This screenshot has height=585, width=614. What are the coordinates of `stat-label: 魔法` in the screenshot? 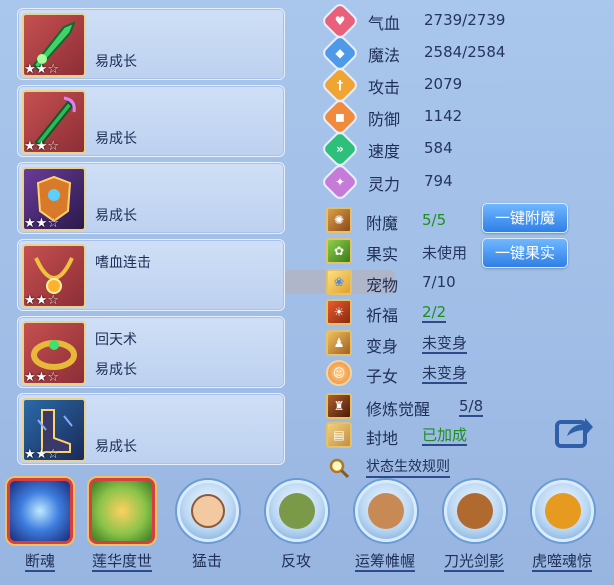 It's located at (384, 55).